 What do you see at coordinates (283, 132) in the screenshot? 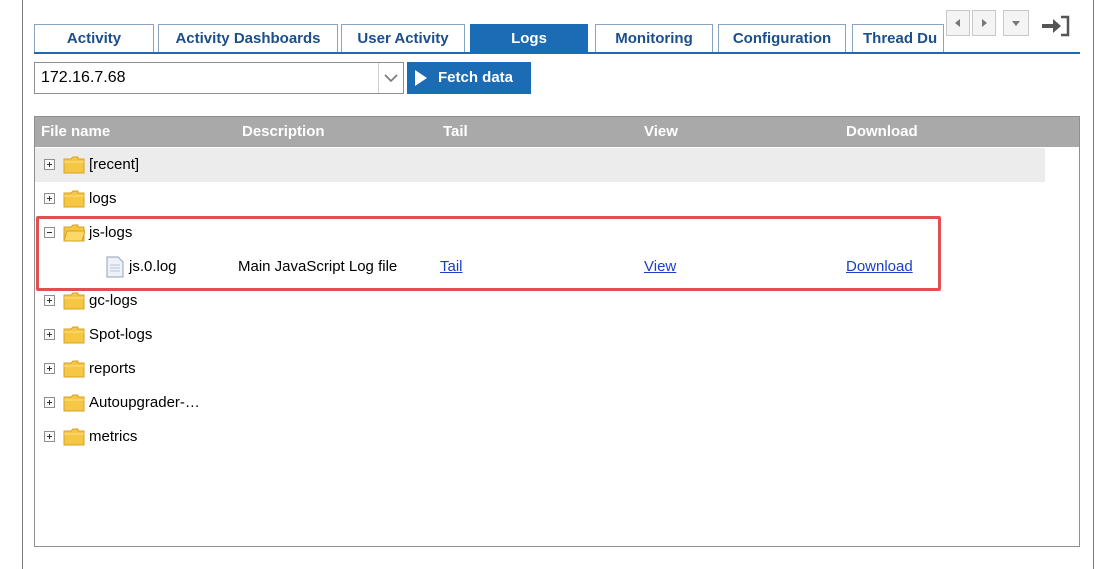
I see `column-header-description: Description` at bounding box center [283, 132].